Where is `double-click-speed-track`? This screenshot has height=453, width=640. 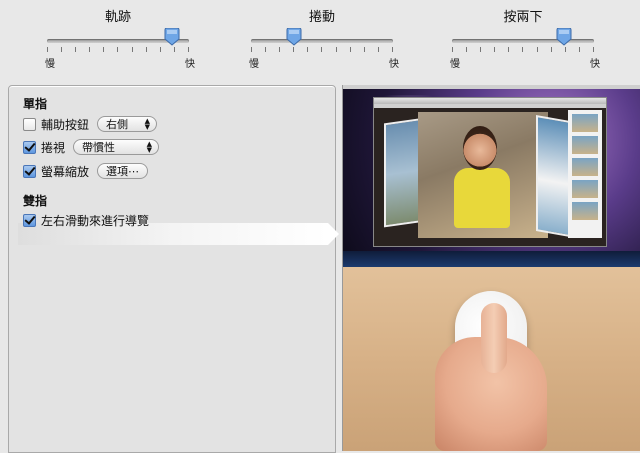 double-click-speed-track is located at coordinates (523, 41).